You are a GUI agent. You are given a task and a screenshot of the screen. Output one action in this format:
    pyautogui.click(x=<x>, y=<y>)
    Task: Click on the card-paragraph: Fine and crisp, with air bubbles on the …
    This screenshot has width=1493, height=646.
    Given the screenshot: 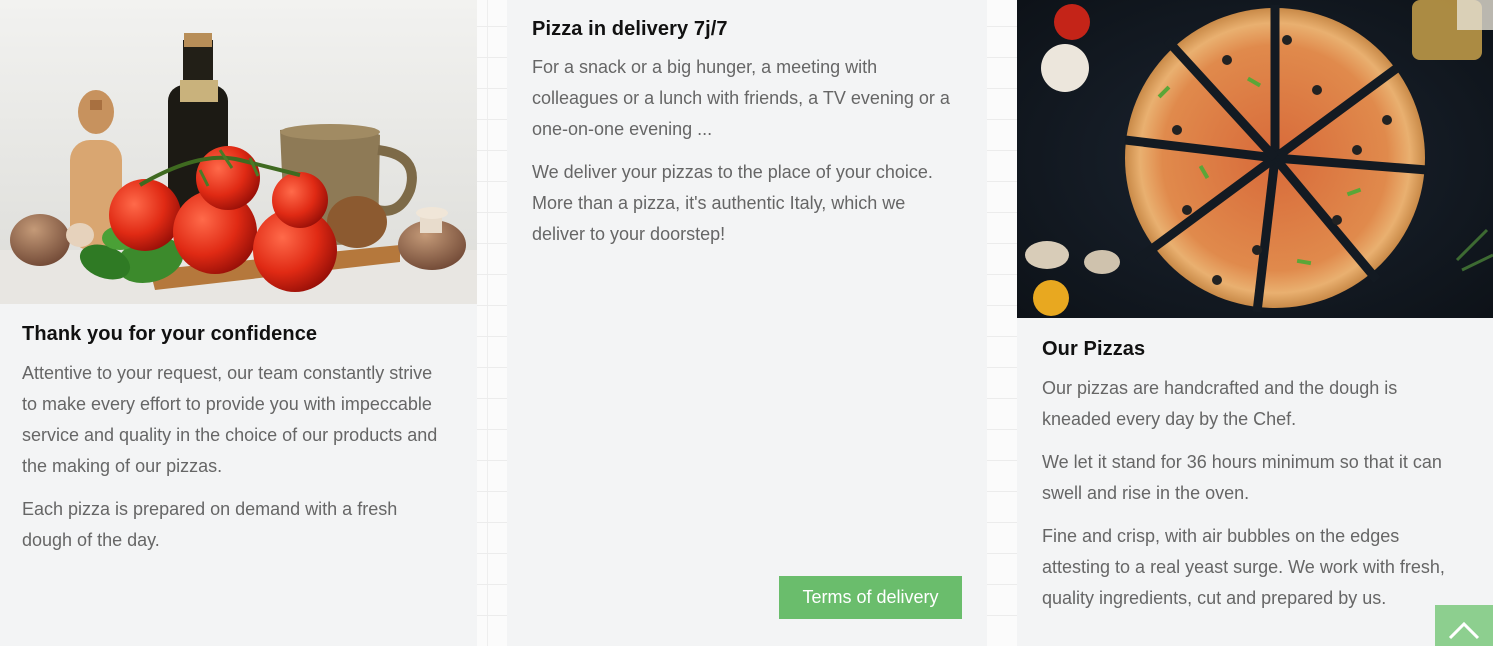 What is the action you would take?
    pyautogui.click(x=1243, y=567)
    